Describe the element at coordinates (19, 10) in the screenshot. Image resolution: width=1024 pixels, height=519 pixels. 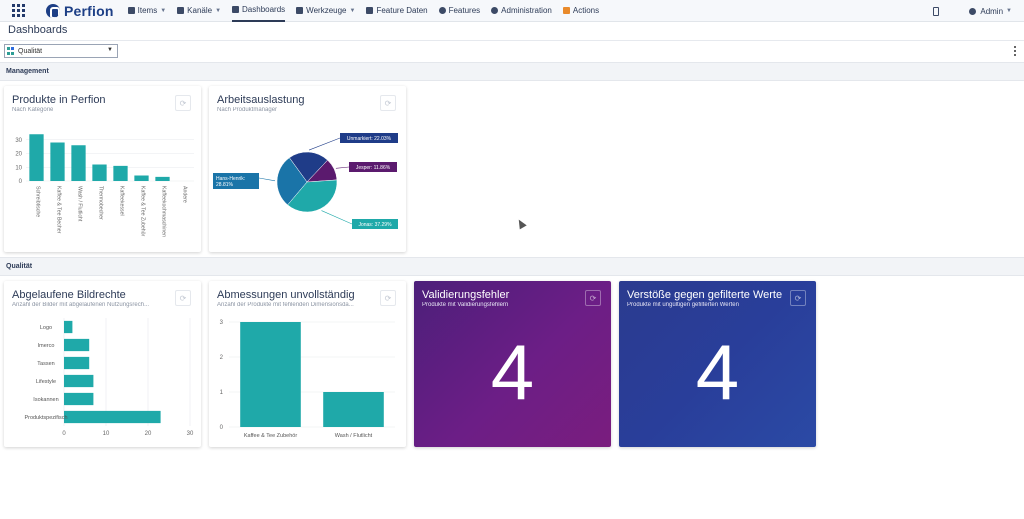
I see `app-launcher-icon` at that location.